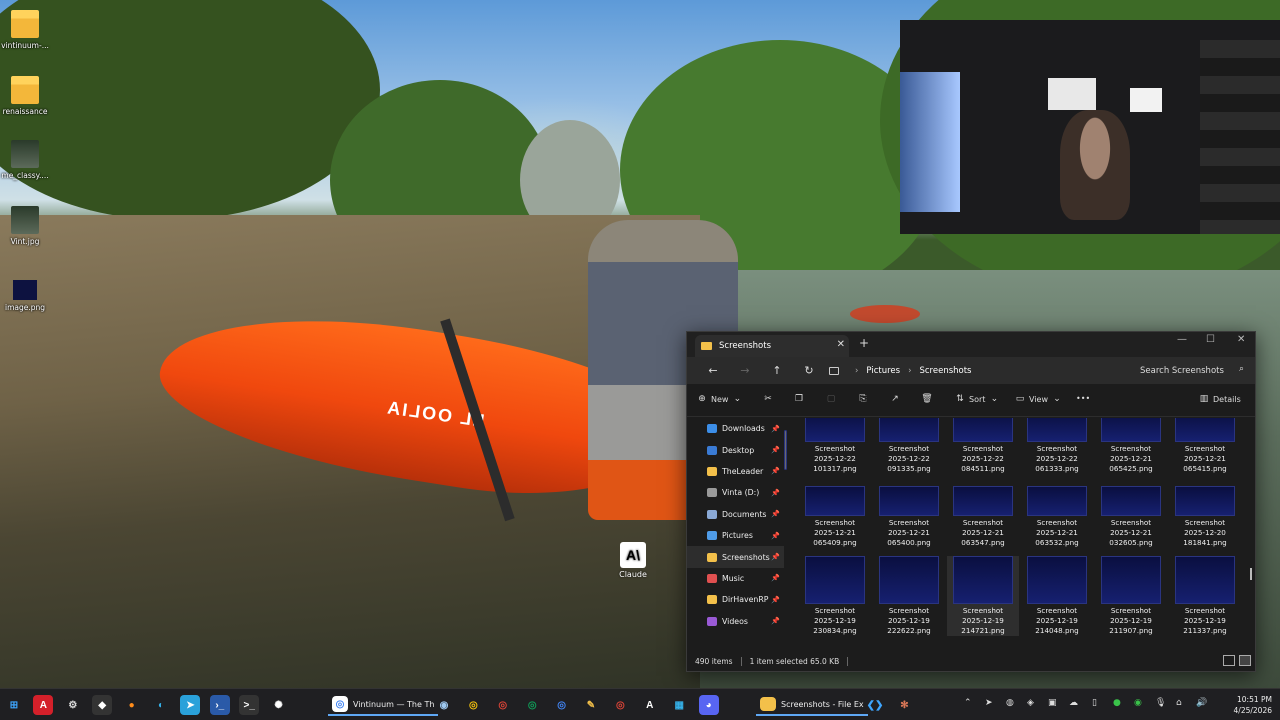 This screenshot has height=720, width=1280. I want to click on gamepad-tray-icon: ◈, so click(1030, 703).